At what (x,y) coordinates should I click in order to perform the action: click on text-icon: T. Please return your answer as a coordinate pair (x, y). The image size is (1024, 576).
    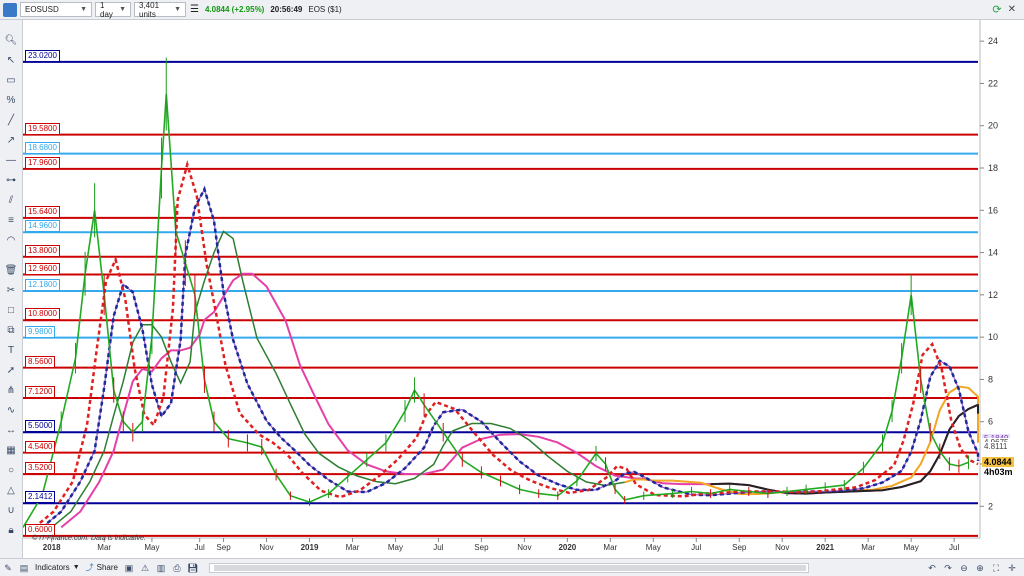
    Looking at the image, I should click on (11, 351).